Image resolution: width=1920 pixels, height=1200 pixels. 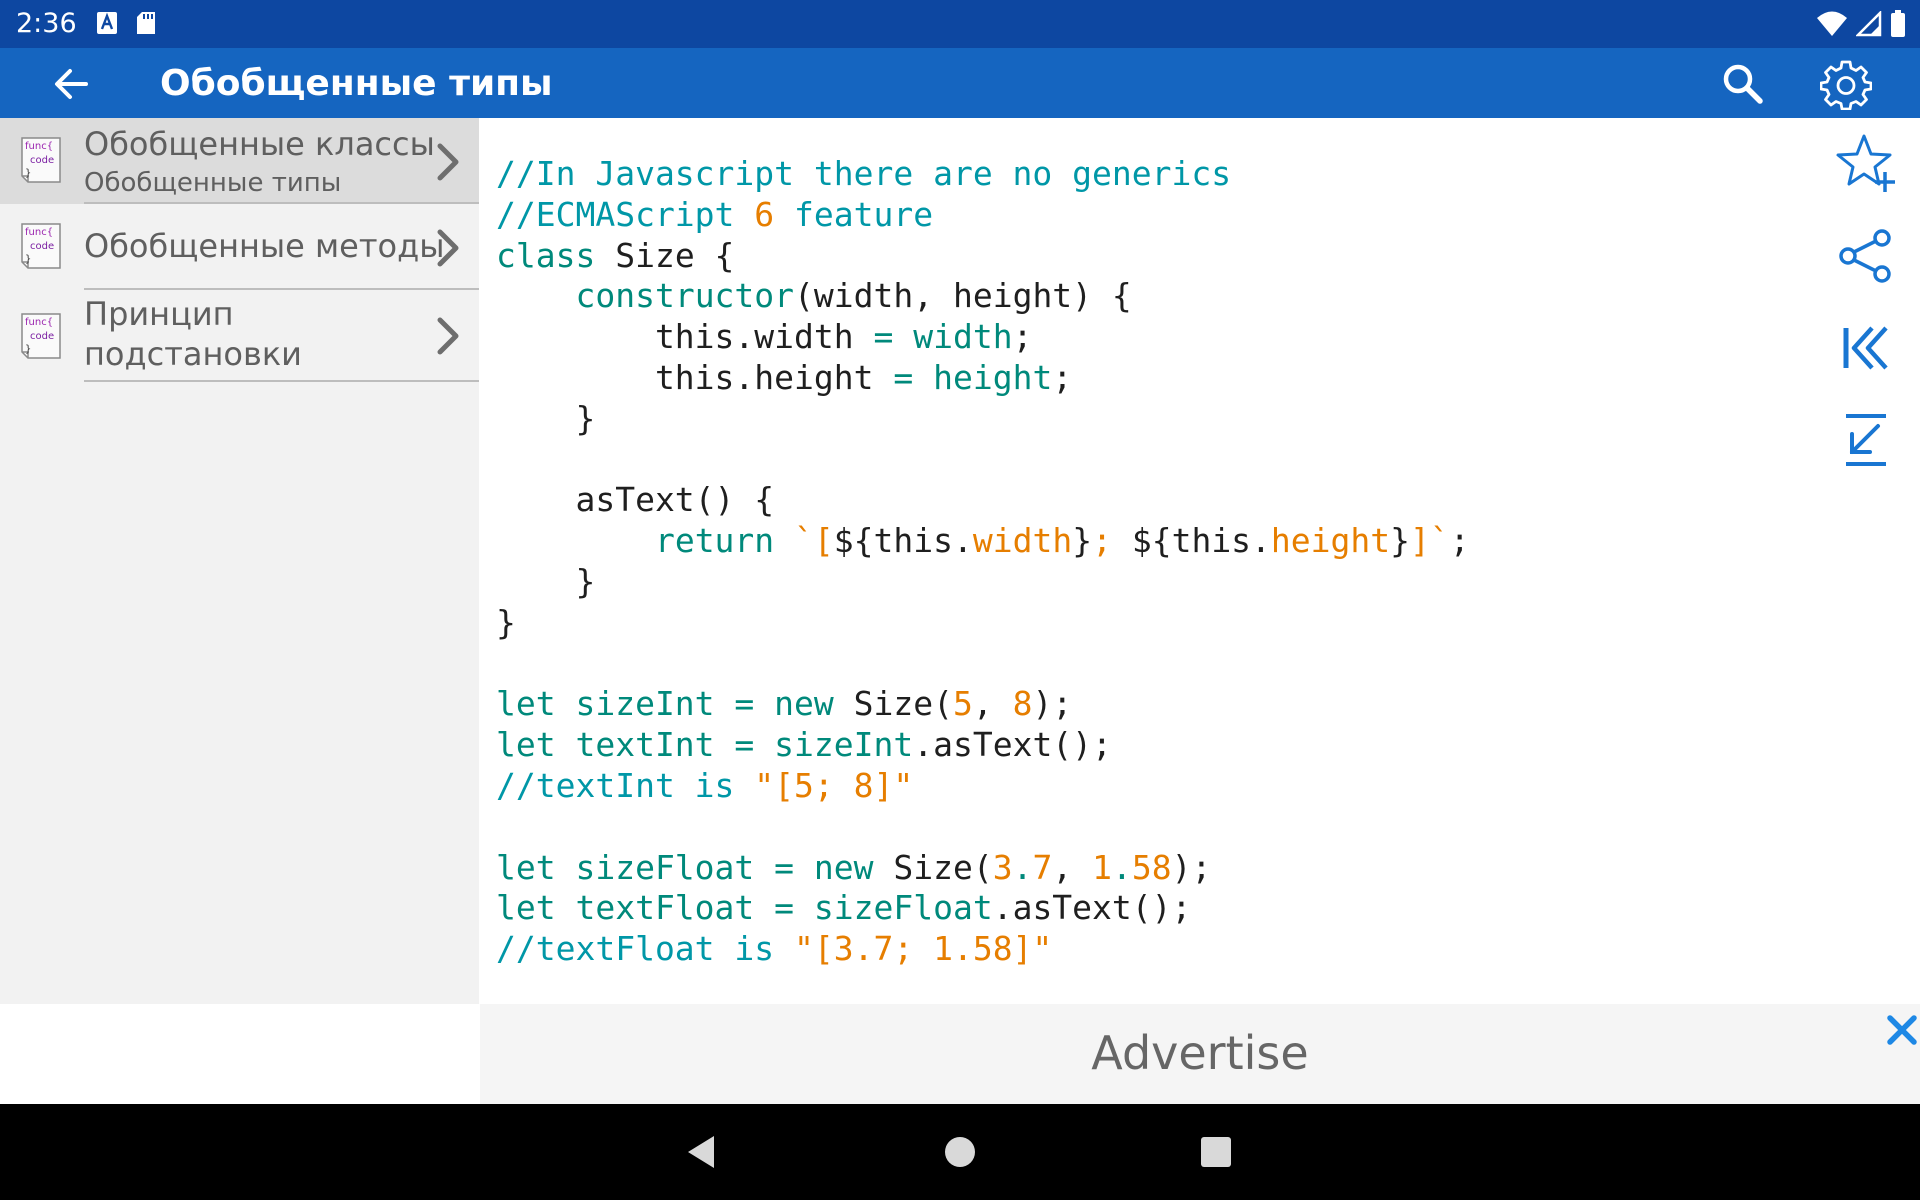 I want to click on code-token: let textInt = sizeInt, so click(x=705, y=745).